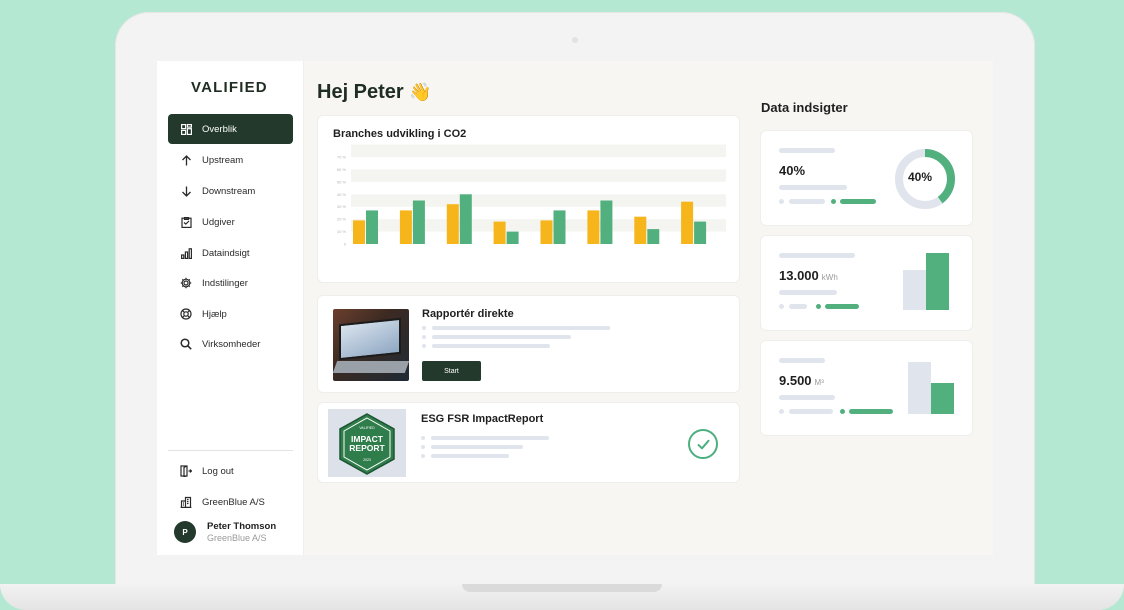 Image resolution: width=1124 pixels, height=610 pixels. Describe the element at coordinates (451, 371) in the screenshot. I see `start-button: Start` at that location.